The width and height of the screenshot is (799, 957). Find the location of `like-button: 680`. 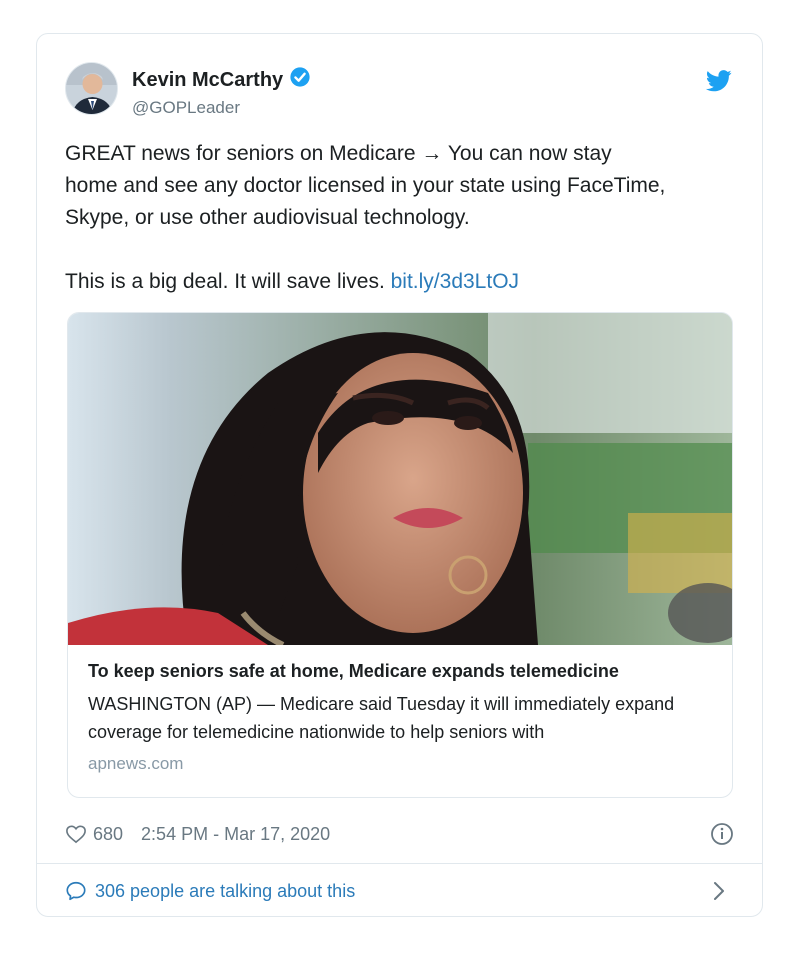

like-button: 680 is located at coordinates (94, 834).